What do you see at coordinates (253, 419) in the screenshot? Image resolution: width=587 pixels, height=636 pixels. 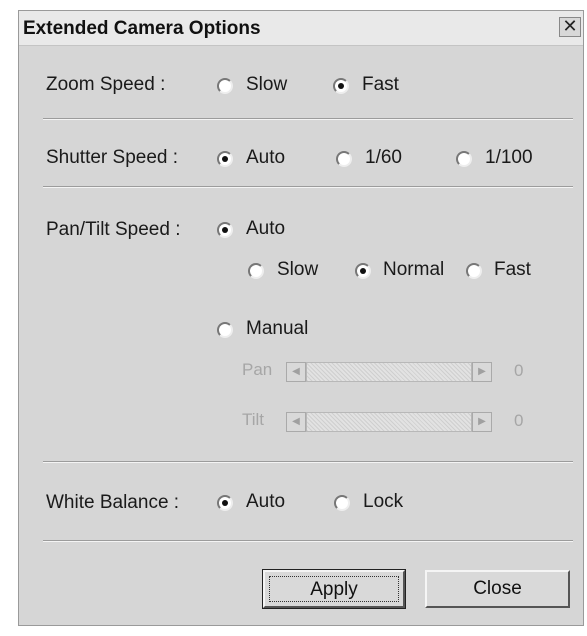 I see `tilt-label: Tilt` at bounding box center [253, 419].